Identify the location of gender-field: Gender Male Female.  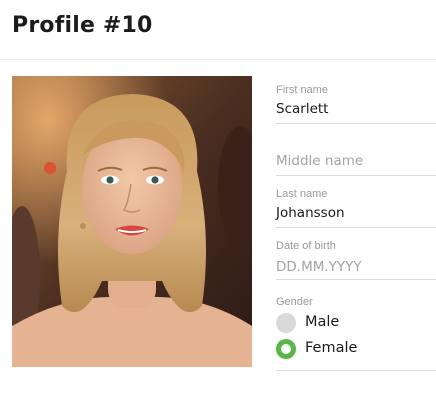
(356, 325).